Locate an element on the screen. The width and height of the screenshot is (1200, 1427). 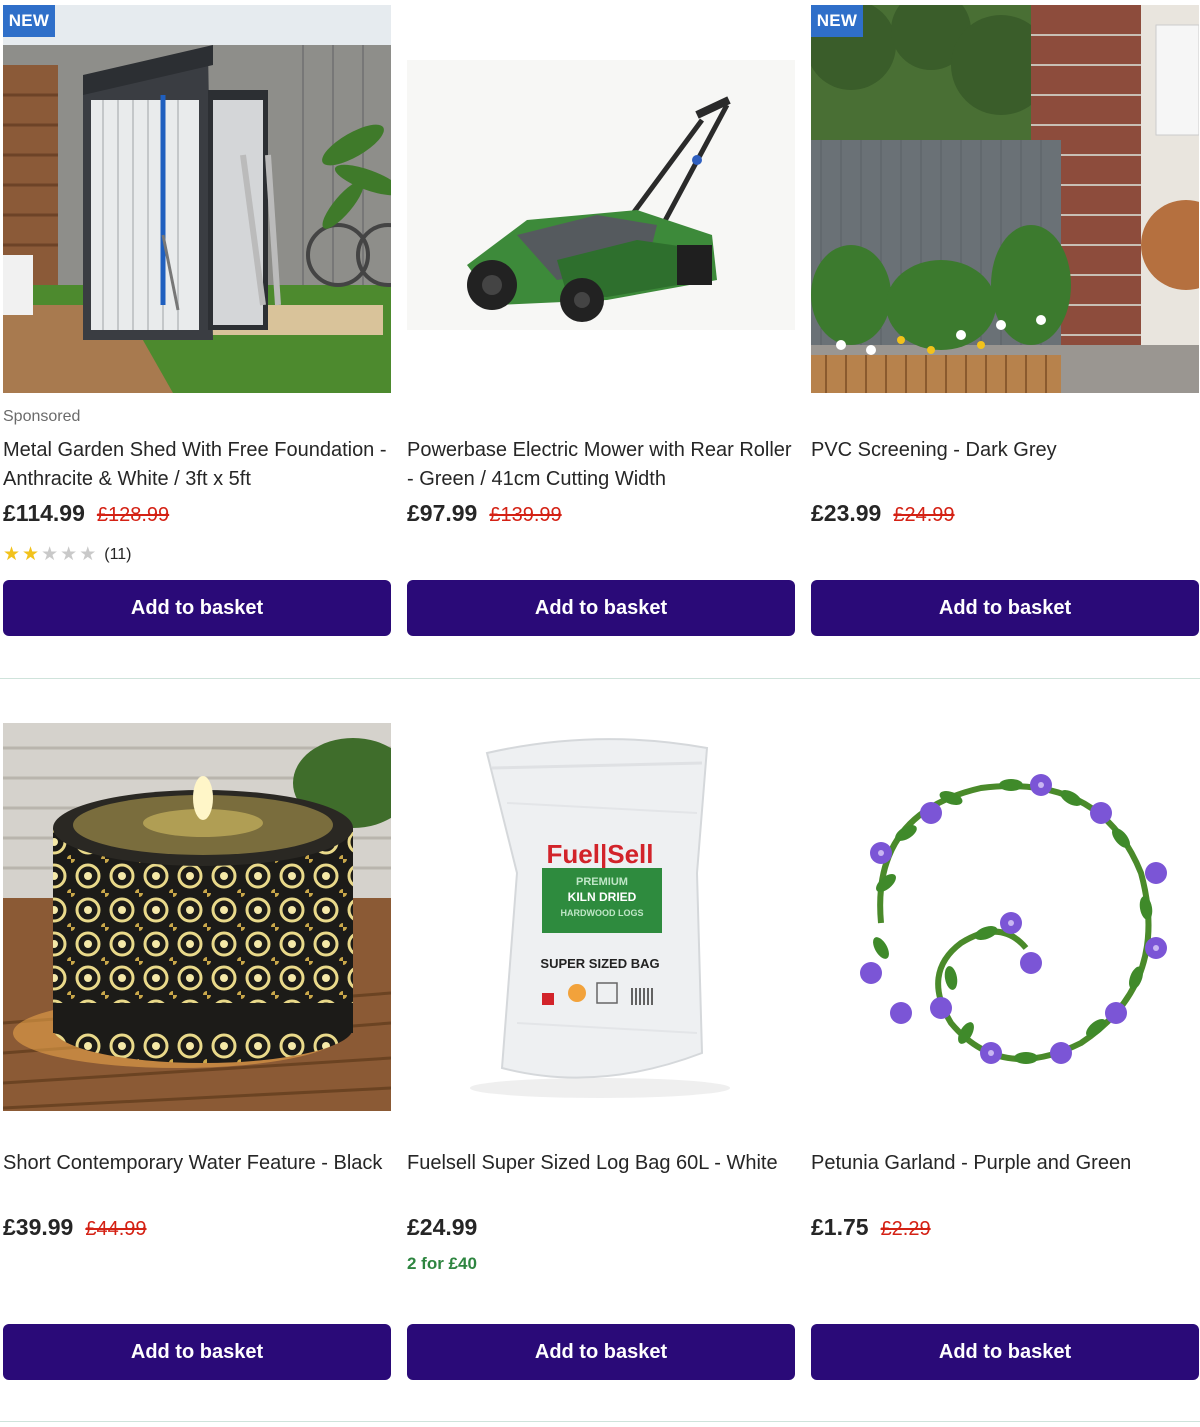
current-price: £24.99 is located at coordinates (442, 1227).